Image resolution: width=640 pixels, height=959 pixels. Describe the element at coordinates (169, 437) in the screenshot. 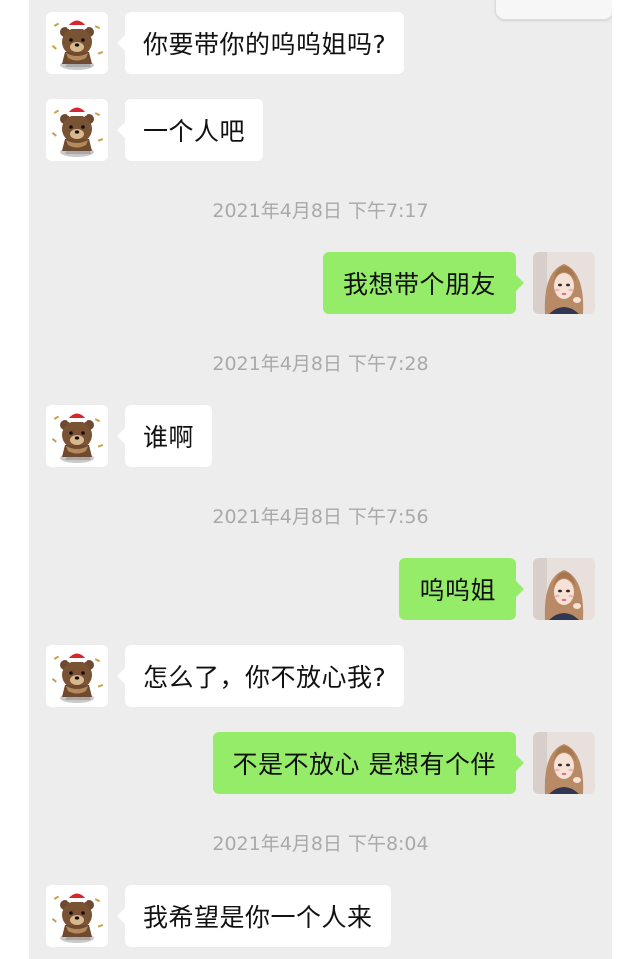

I see `message-text: 谁啊` at that location.